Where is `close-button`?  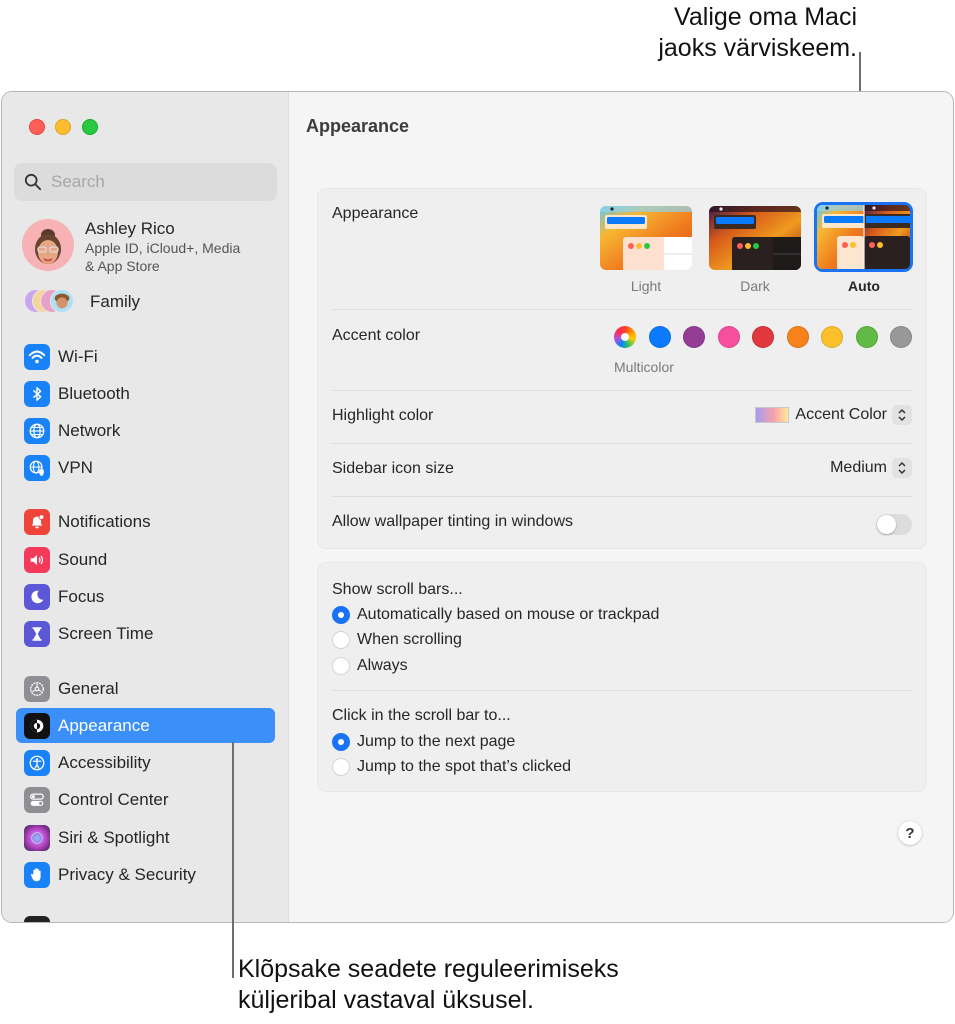 close-button is located at coordinates (37, 127).